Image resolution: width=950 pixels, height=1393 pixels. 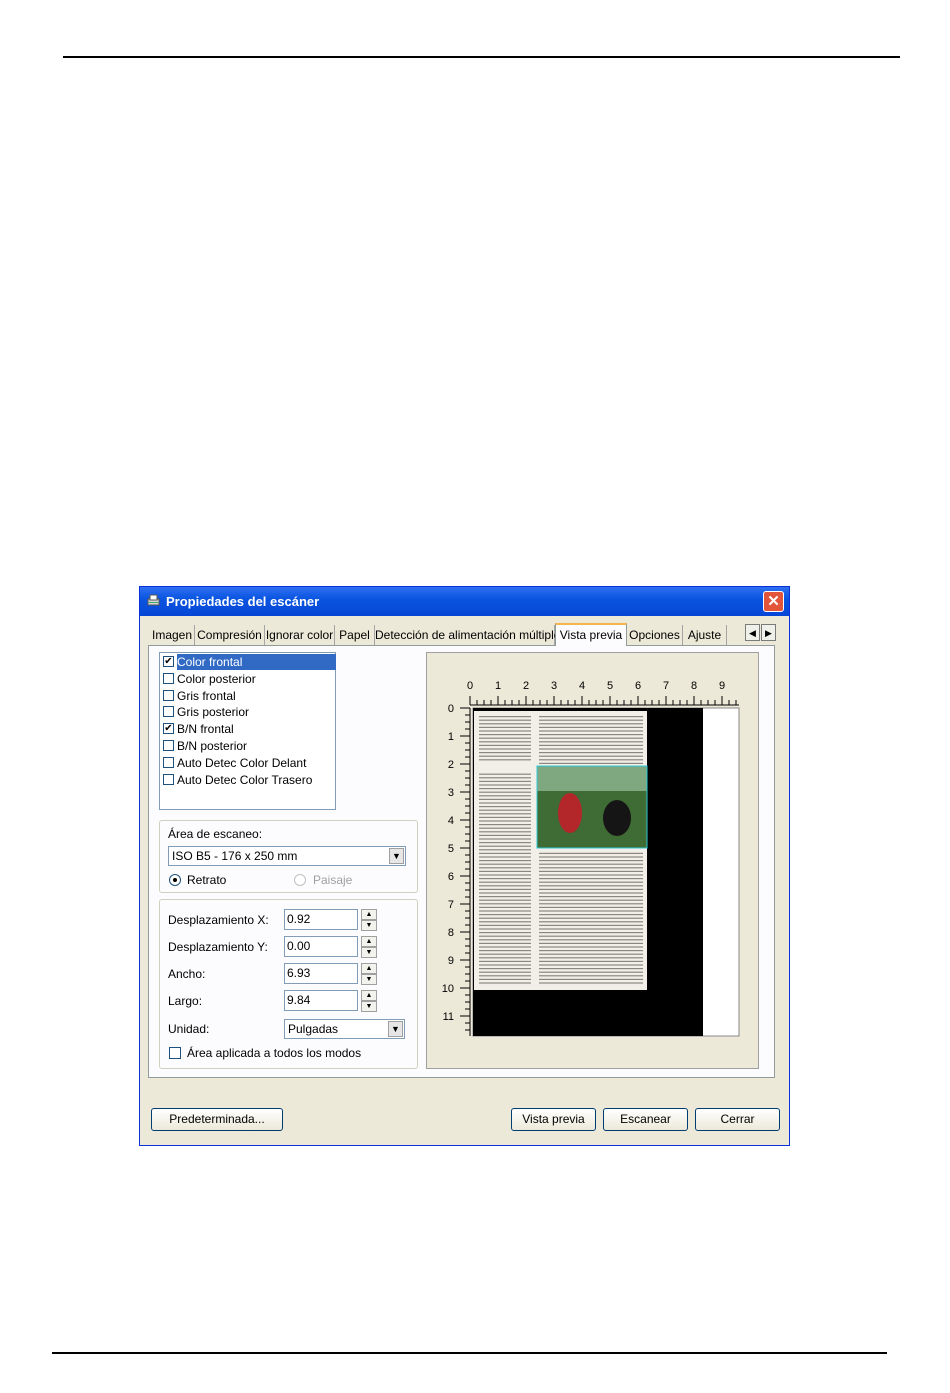 What do you see at coordinates (205, 729) in the screenshot?
I see `list-item-label: B/N frontal` at bounding box center [205, 729].